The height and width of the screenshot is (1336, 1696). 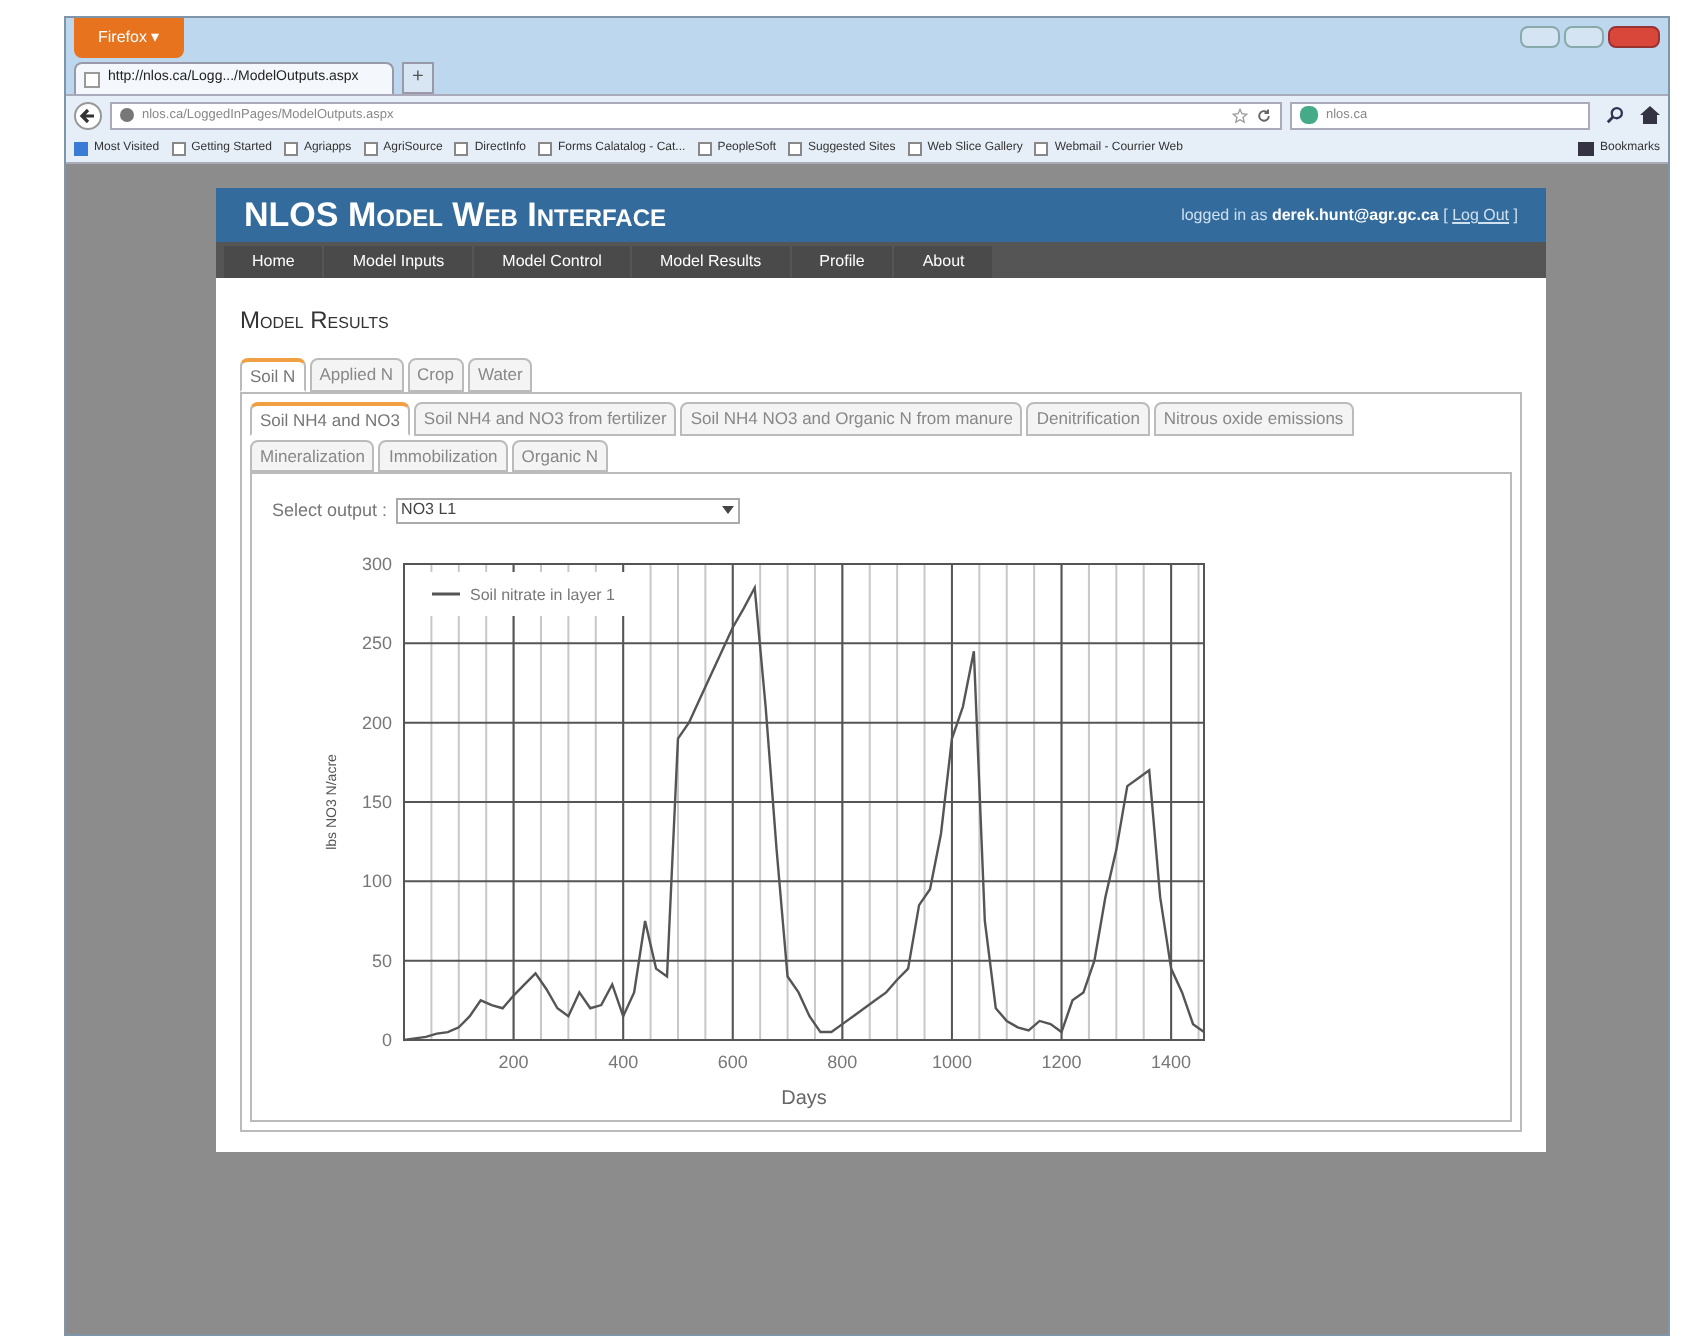 What do you see at coordinates (418, 78) in the screenshot?
I see `new-tab-button: +` at bounding box center [418, 78].